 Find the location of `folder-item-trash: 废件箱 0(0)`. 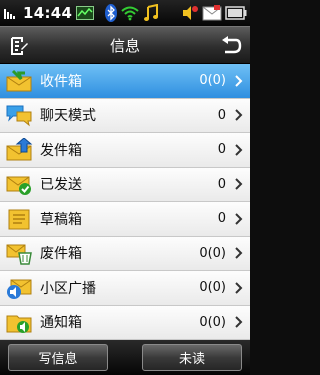

folder-item-trash: 废件箱 0(0) is located at coordinates (125, 253).